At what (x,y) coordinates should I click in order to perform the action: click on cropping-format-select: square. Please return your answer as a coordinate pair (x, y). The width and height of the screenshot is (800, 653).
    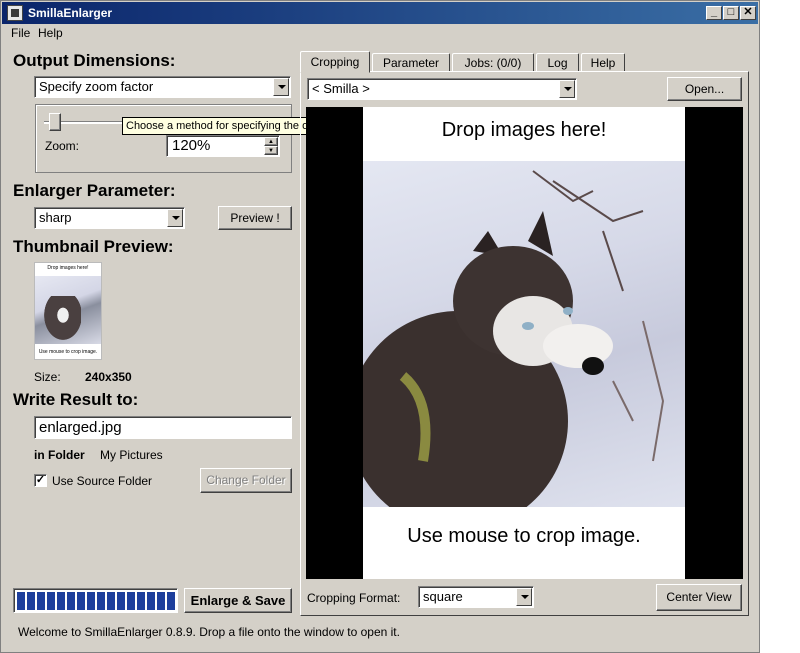
    Looking at the image, I should click on (476, 597).